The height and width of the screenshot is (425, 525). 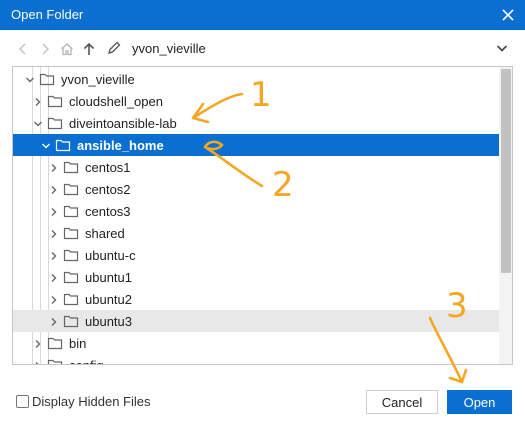 What do you see at coordinates (256, 321) in the screenshot?
I see `tree-row: ubuntu3` at bounding box center [256, 321].